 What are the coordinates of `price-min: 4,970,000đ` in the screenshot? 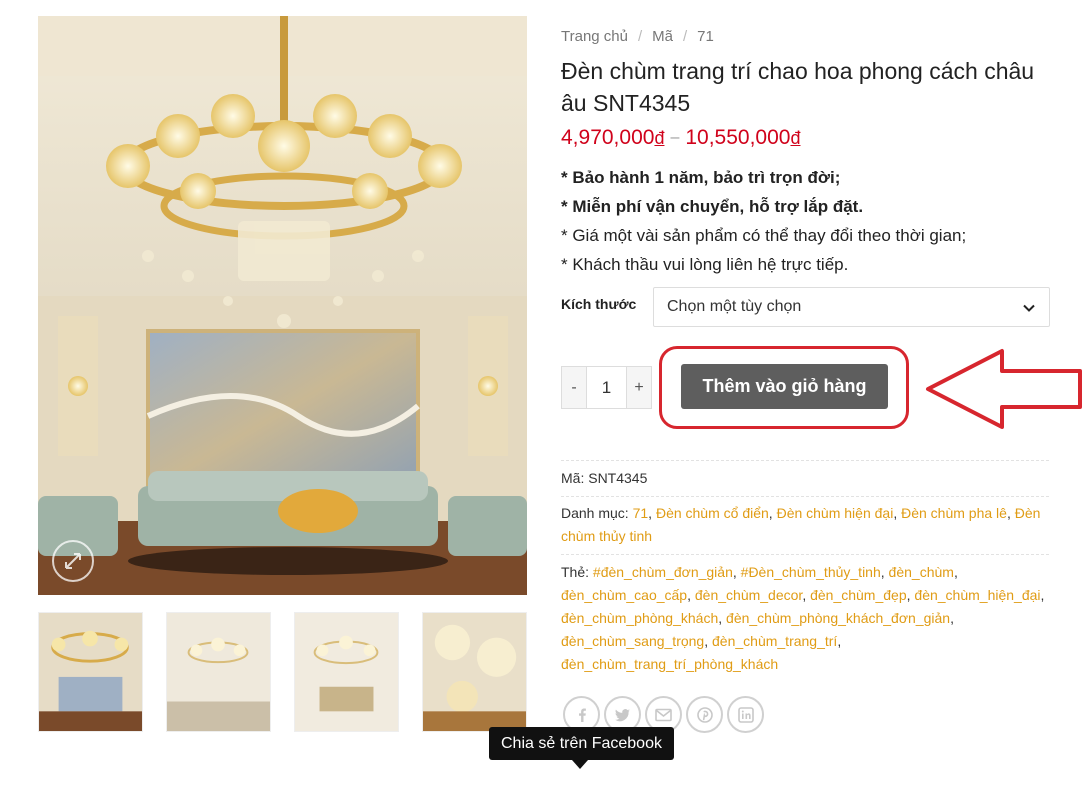 It's located at (612, 138).